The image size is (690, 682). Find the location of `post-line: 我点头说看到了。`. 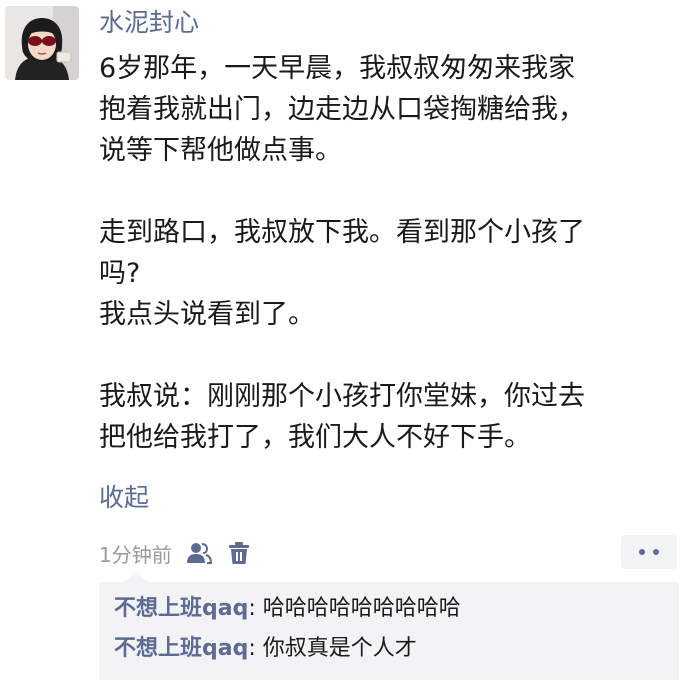

post-line: 我点头说看到了。 is located at coordinates (207, 314).